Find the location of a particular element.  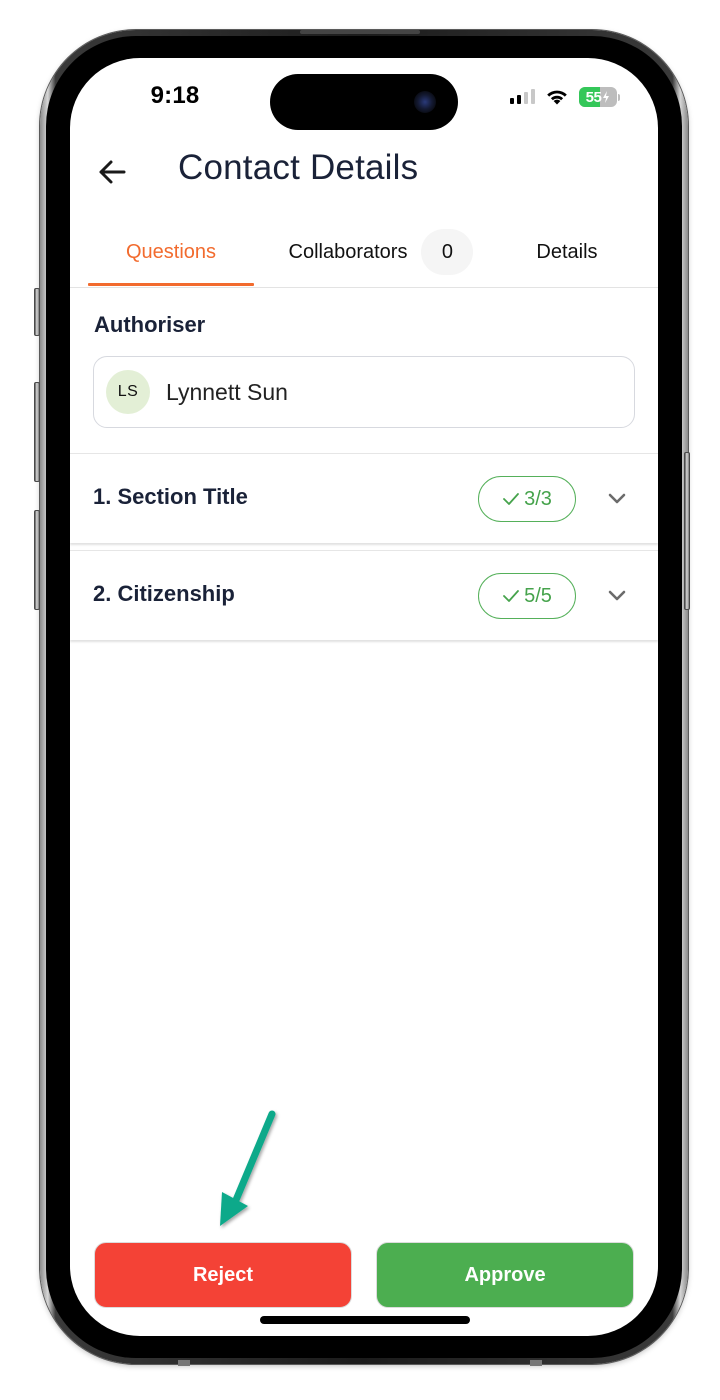

section-title: 1. Section Title is located at coordinates (170, 496).